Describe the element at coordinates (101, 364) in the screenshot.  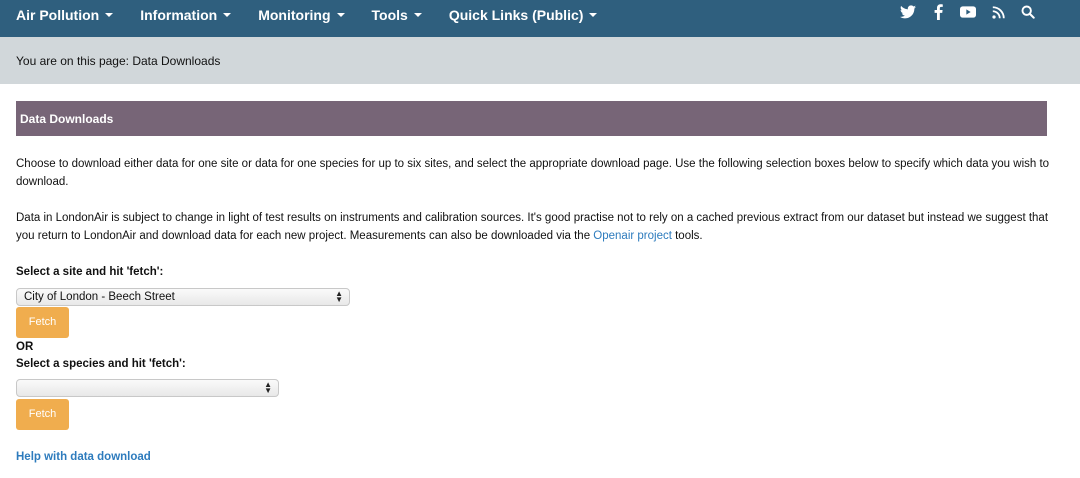
I see `species-select-label: Select a species and hit 'fetch':` at that location.